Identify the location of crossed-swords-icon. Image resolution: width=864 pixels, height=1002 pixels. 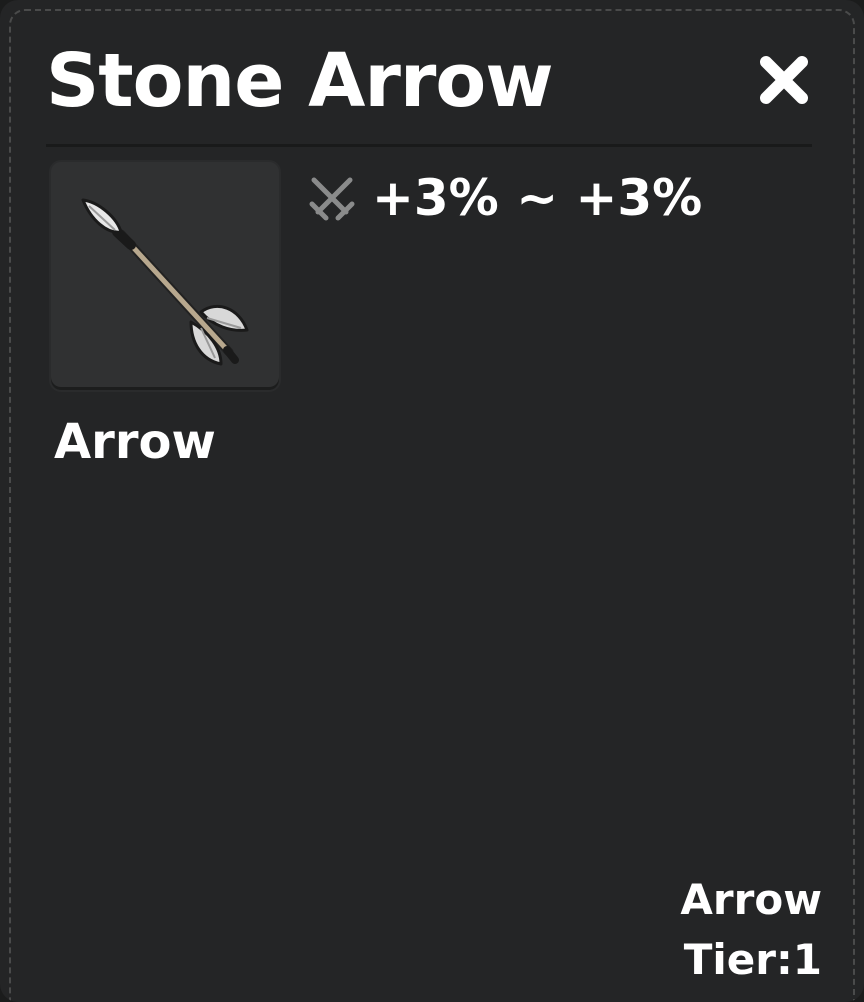
(332, 199).